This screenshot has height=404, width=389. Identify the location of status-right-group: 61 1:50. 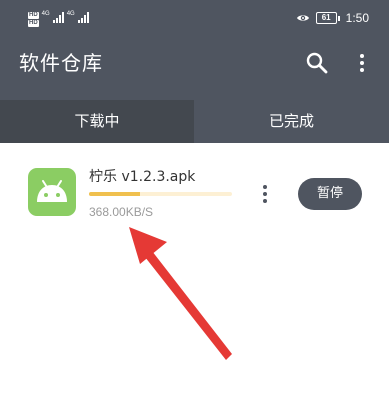
(332, 18).